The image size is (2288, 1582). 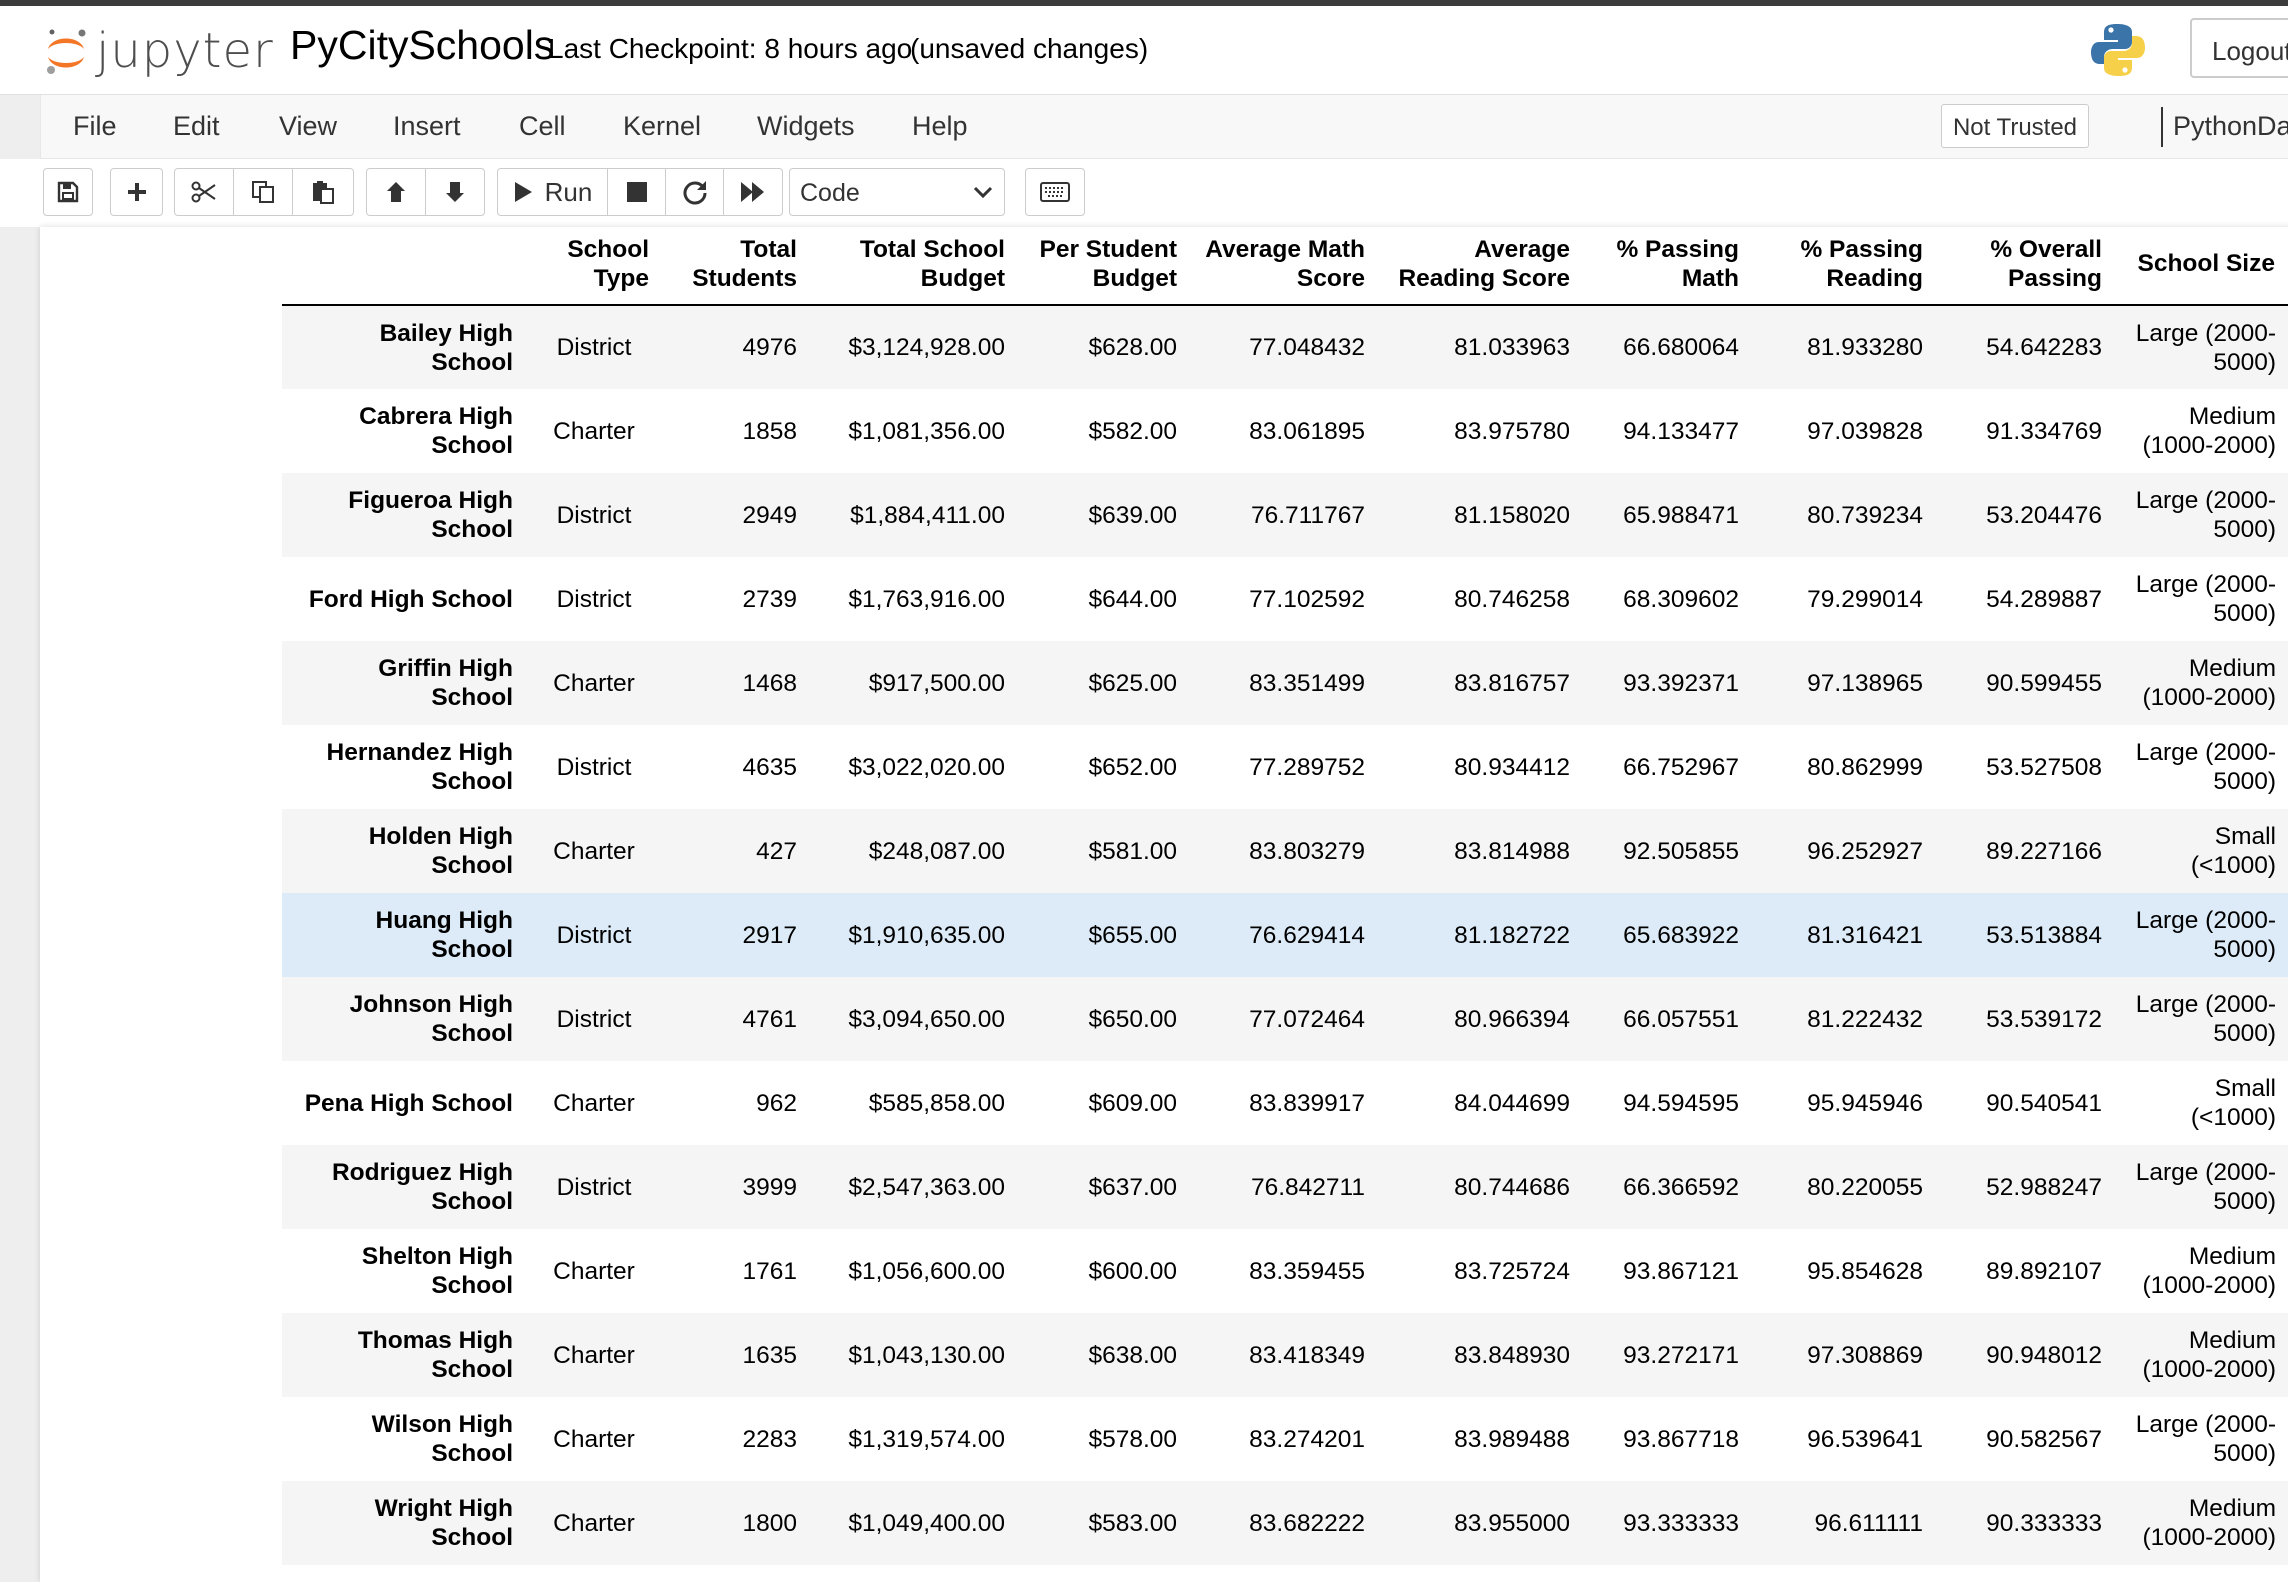 I want to click on school-name-cell: Holden High School, so click(x=440, y=851).